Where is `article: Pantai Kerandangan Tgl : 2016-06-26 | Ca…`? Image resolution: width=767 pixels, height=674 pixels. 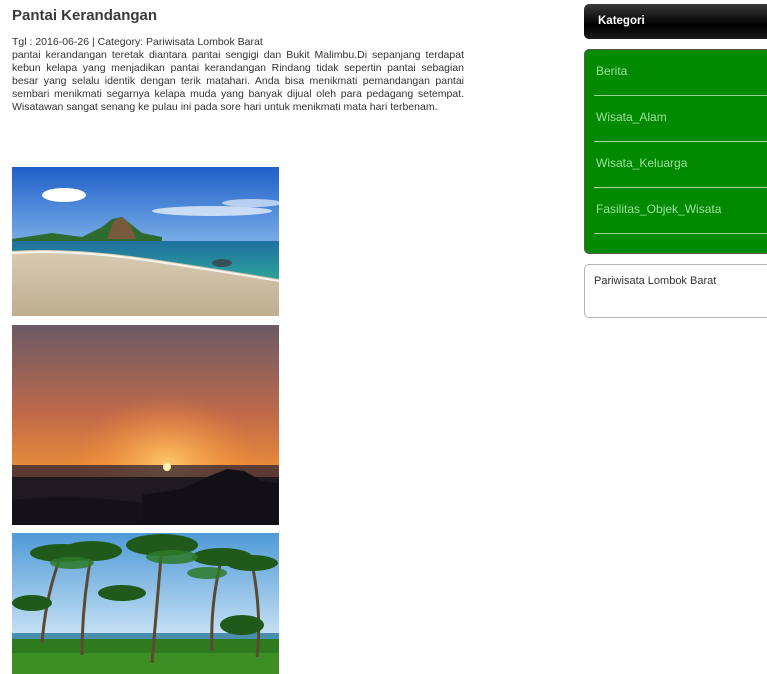
article: Pantai Kerandangan Tgl : 2016-06-26 | Ca… is located at coordinates (238, 60).